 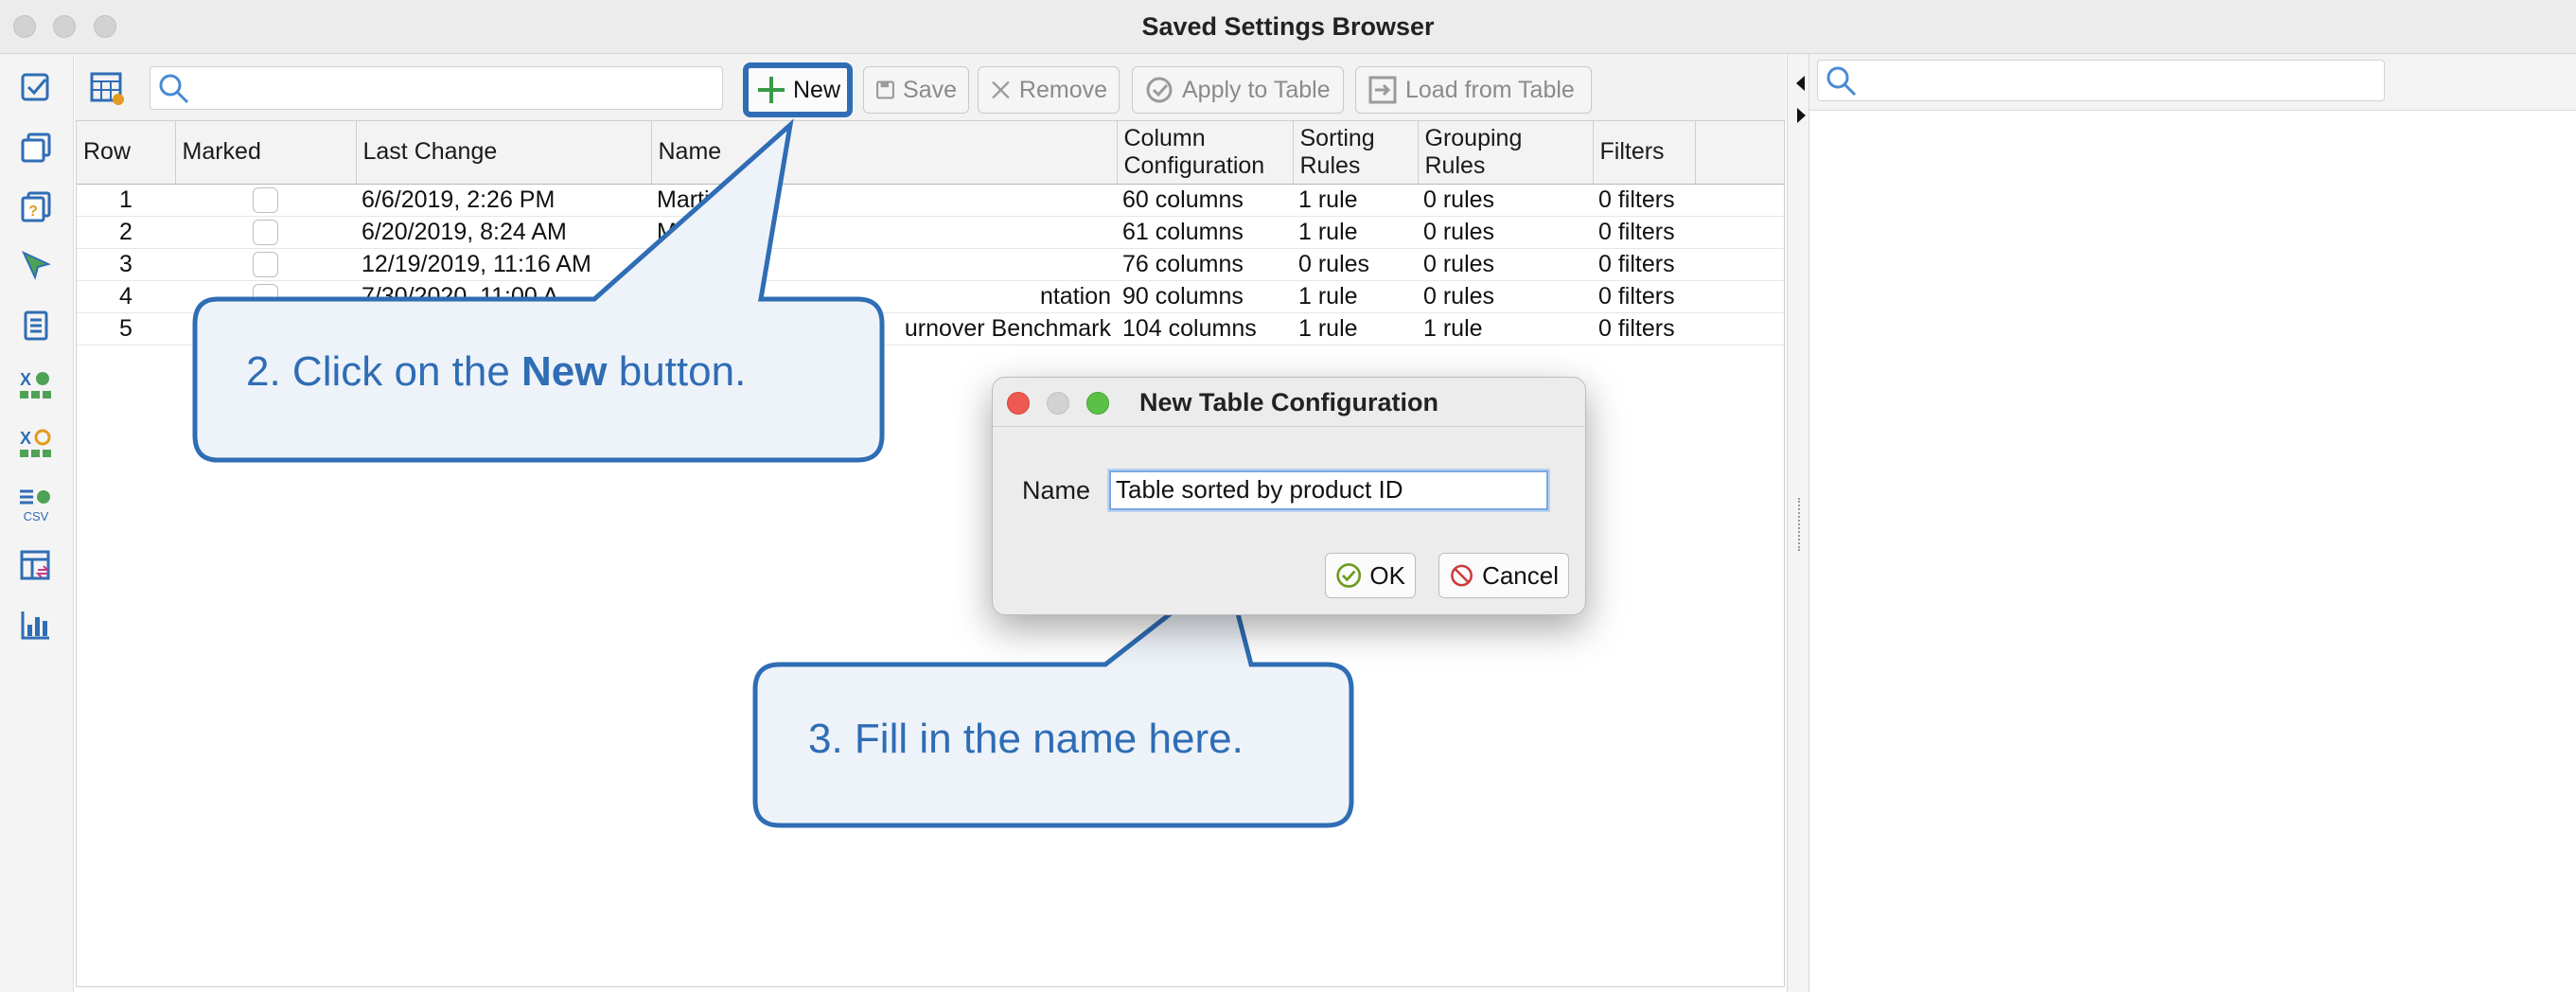 What do you see at coordinates (677, 371) in the screenshot?
I see `callout-step2-suffix: button.` at bounding box center [677, 371].